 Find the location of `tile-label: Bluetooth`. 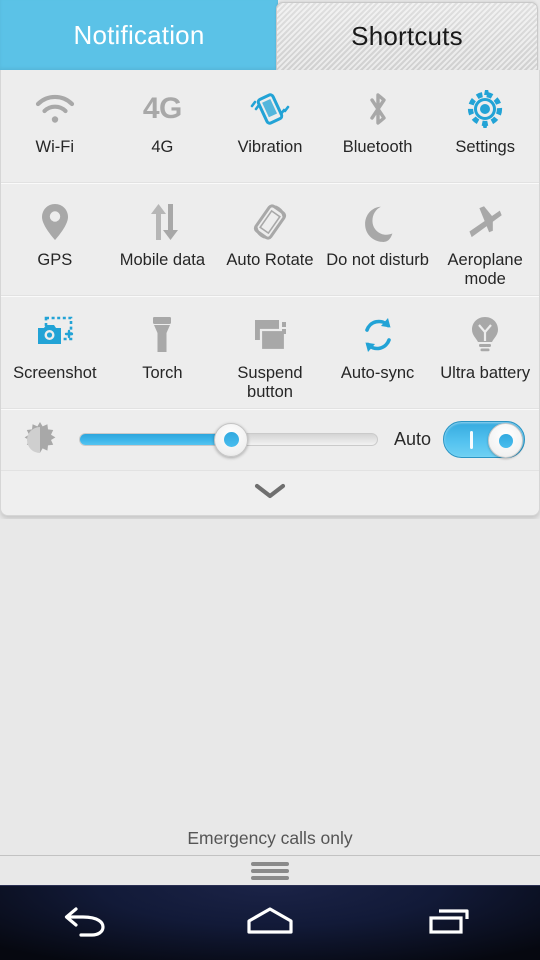

tile-label: Bluetooth is located at coordinates (377, 147).